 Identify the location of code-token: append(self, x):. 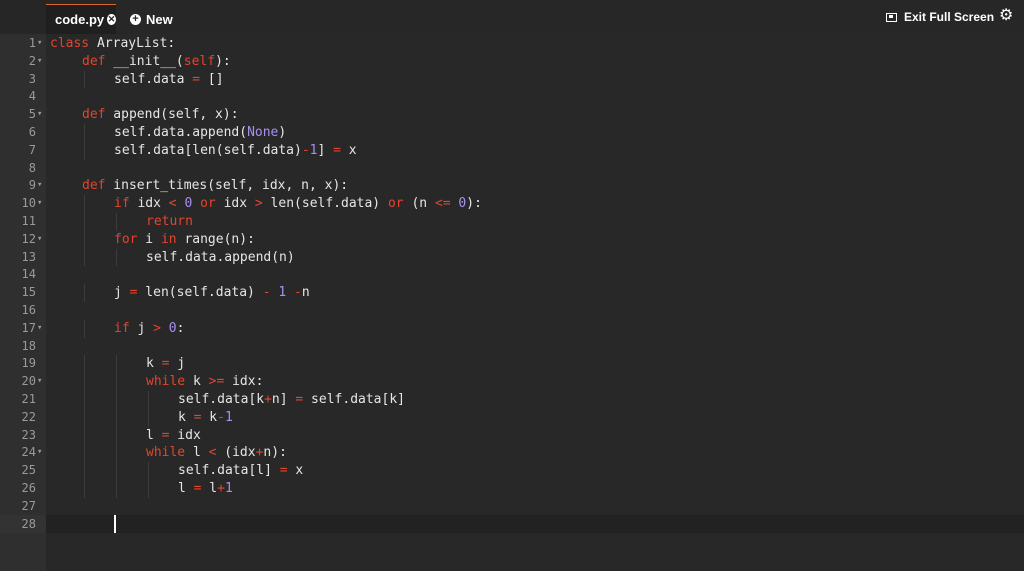
(172, 115).